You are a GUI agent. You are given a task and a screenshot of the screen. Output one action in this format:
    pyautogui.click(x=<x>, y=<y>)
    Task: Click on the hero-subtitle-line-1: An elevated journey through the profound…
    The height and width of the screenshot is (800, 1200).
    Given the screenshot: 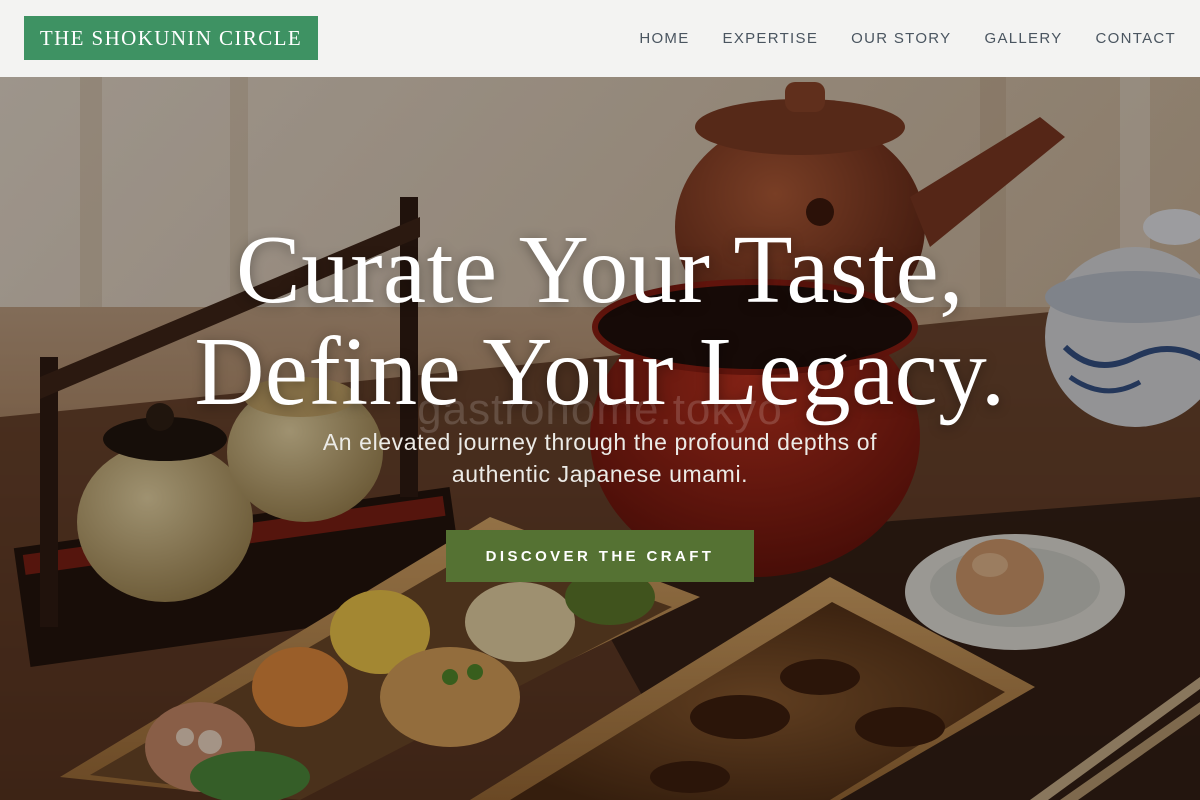 What is the action you would take?
    pyautogui.click(x=600, y=442)
    